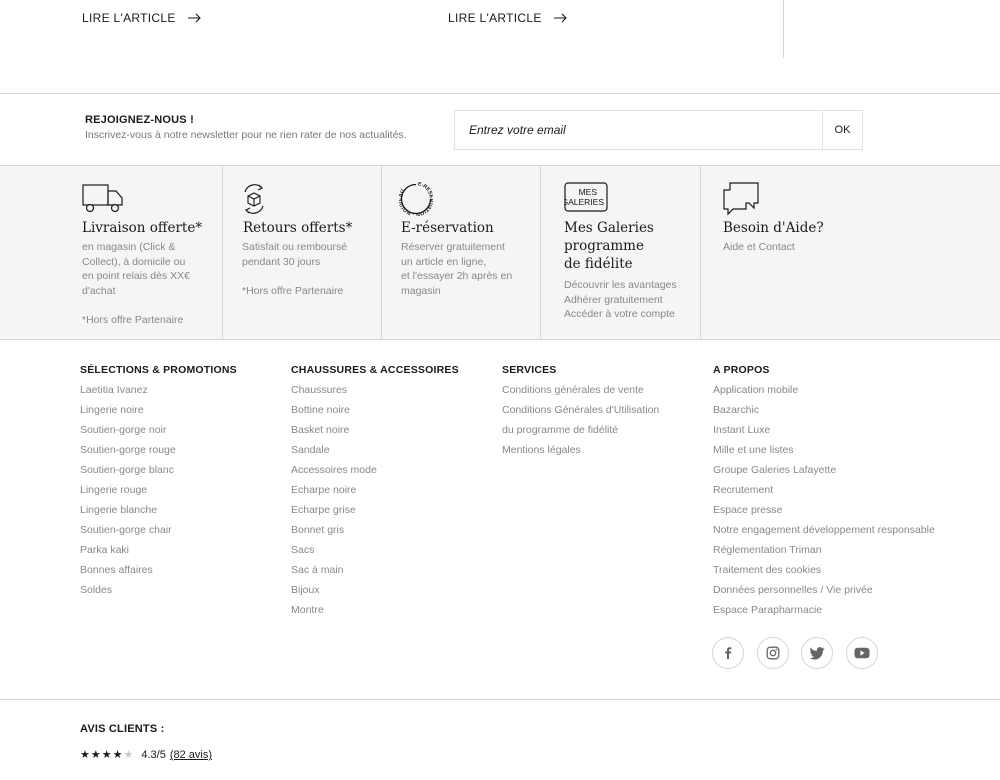  I want to click on svg-text: E-RESERVATION · NOUVEAU, so click(416, 199).